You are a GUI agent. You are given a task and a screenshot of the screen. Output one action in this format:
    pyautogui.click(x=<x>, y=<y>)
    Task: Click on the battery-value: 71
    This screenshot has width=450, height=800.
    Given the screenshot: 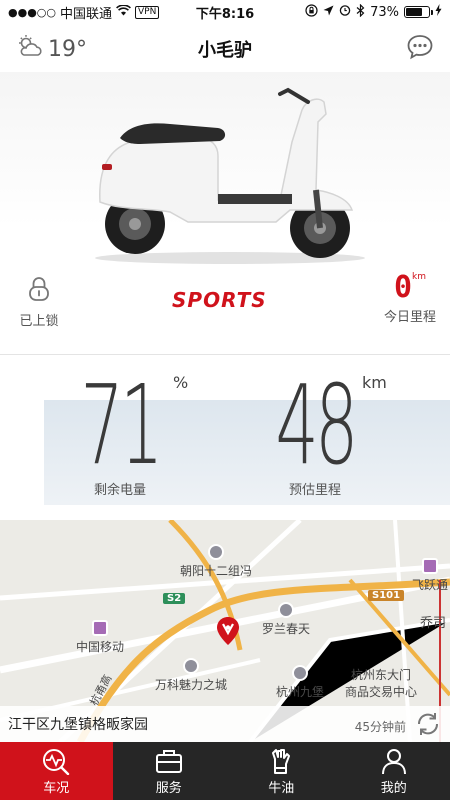 What is the action you would take?
    pyautogui.click(x=121, y=425)
    